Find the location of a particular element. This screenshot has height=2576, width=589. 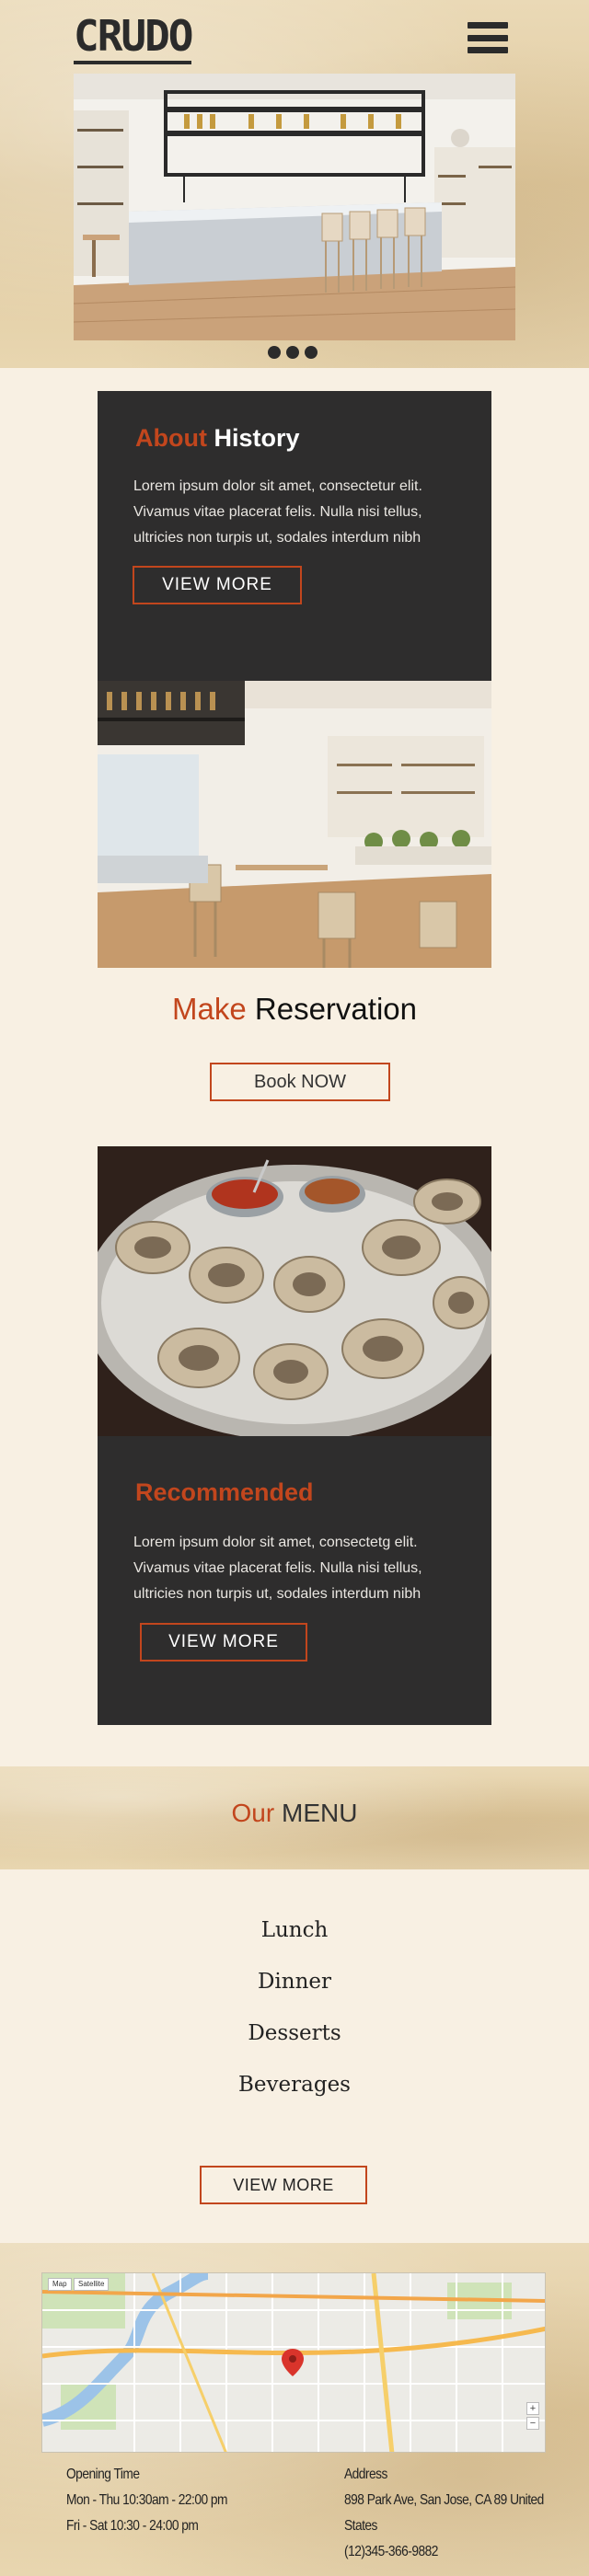

map-type-map: Map is located at coordinates (60, 2284).